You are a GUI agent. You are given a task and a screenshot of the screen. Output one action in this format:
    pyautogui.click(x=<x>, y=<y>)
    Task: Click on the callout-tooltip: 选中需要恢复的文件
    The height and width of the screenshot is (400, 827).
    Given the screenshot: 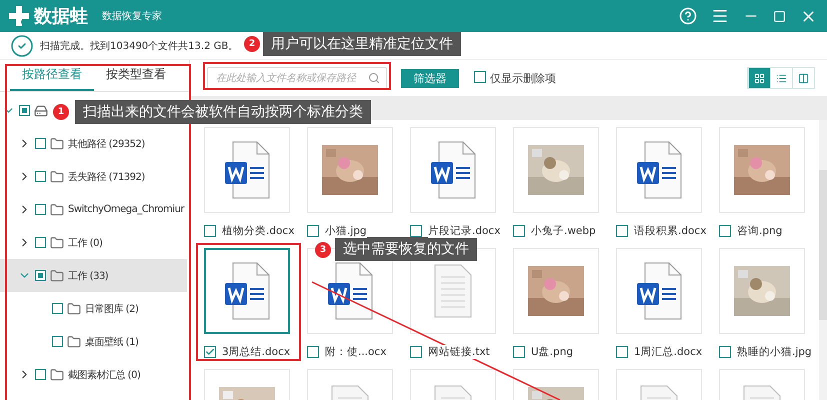 What is the action you would take?
    pyautogui.click(x=406, y=249)
    